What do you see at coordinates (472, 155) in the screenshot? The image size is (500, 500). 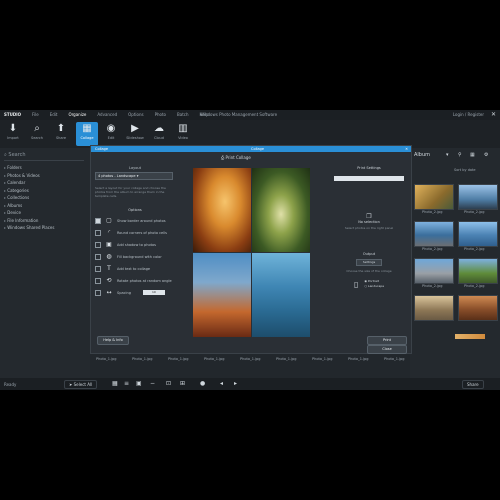 I see `grid-view-icon: ▦` at bounding box center [472, 155].